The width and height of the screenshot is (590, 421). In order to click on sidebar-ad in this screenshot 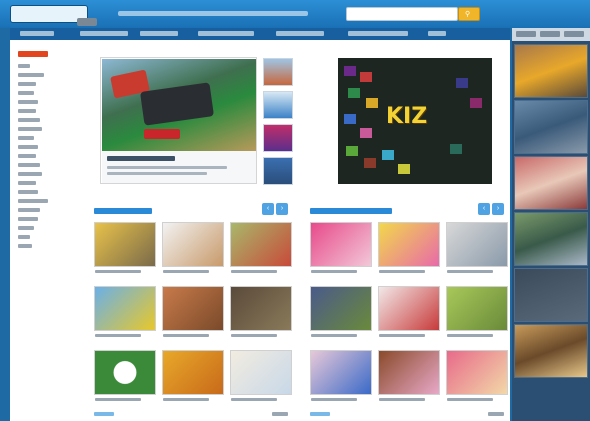, I will do `click(551, 224)`.